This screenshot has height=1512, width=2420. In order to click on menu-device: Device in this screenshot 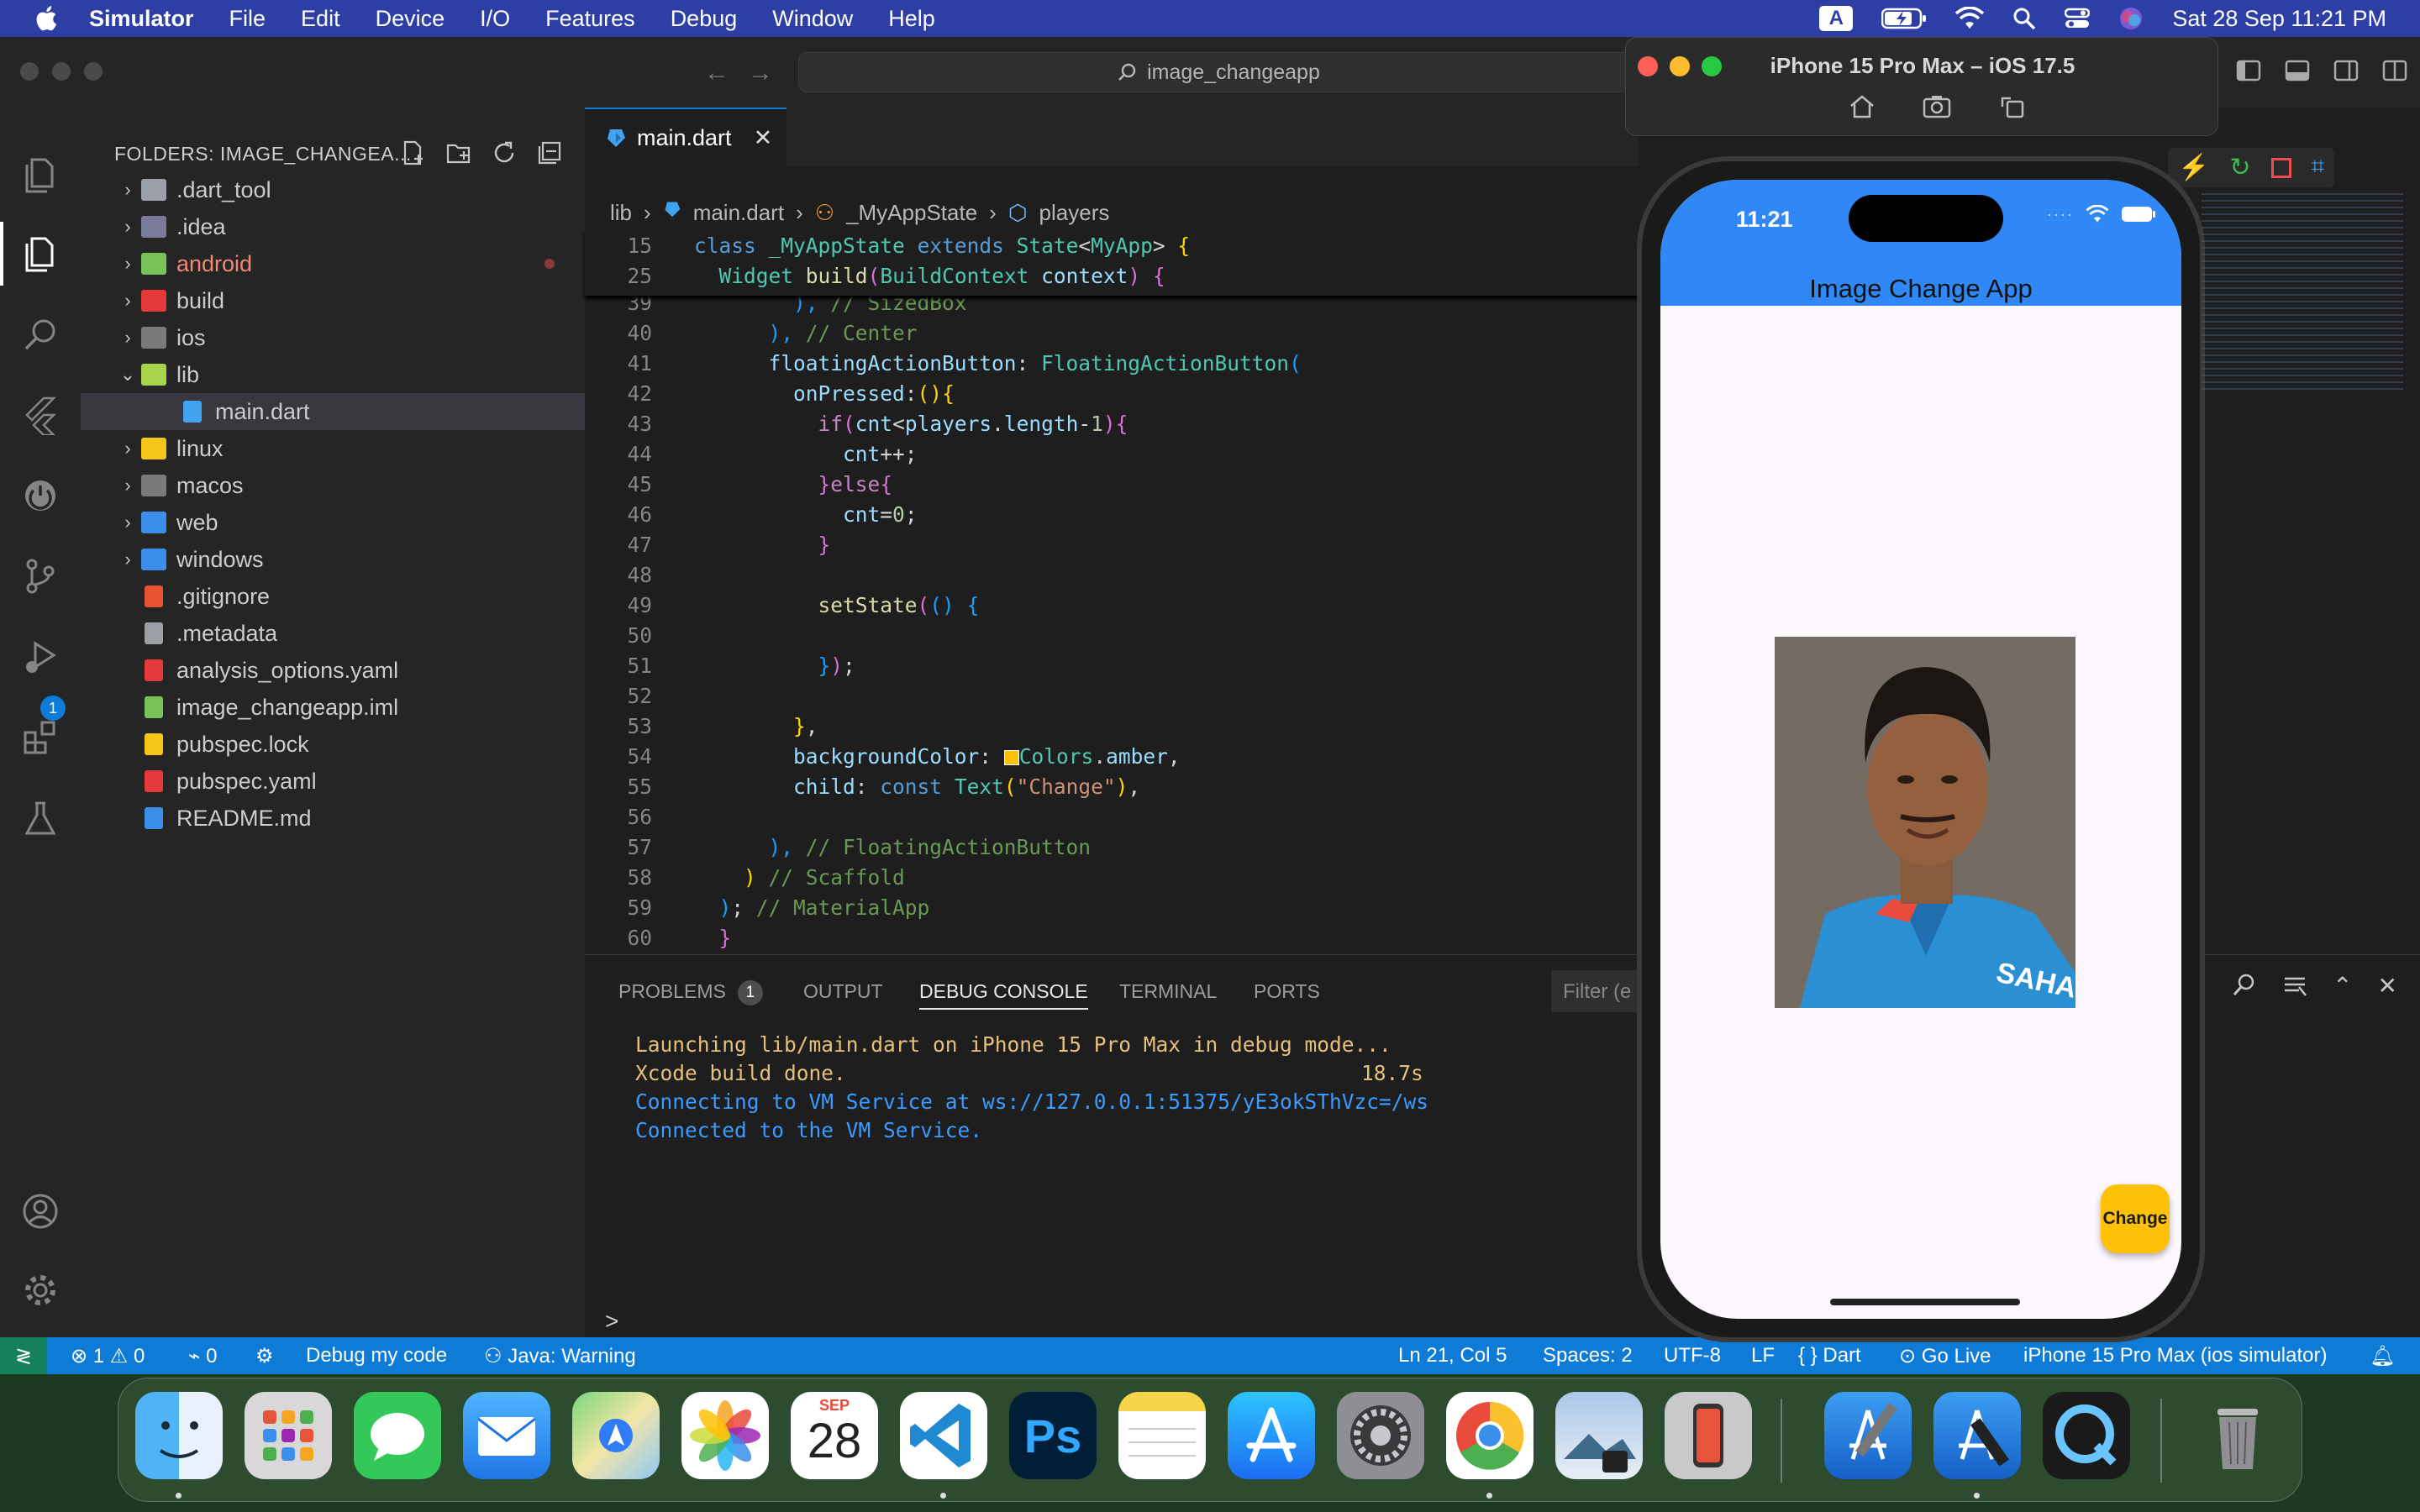, I will do `click(411, 19)`.